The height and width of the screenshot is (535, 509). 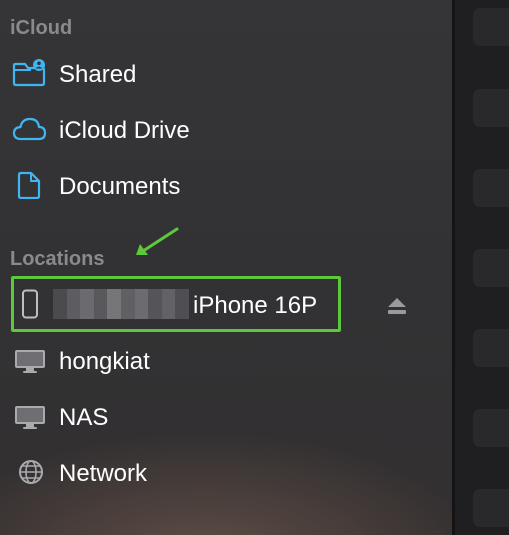 I want to click on eject-icon, so click(x=397, y=306).